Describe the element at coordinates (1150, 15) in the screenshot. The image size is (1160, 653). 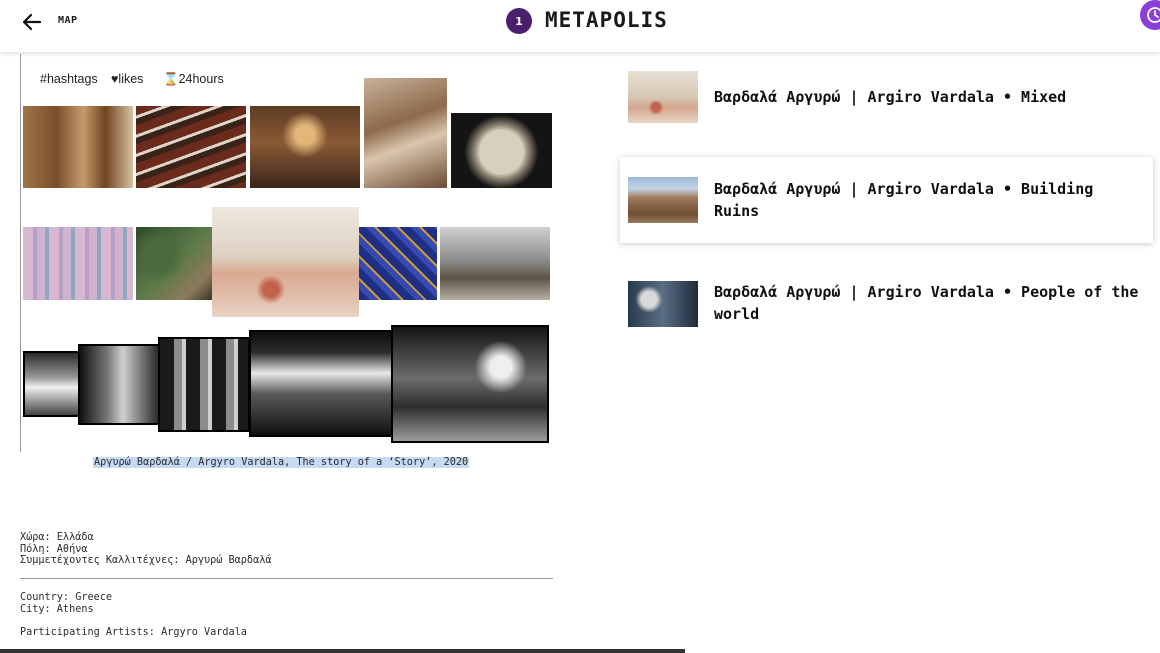
I see `clock-icon` at that location.